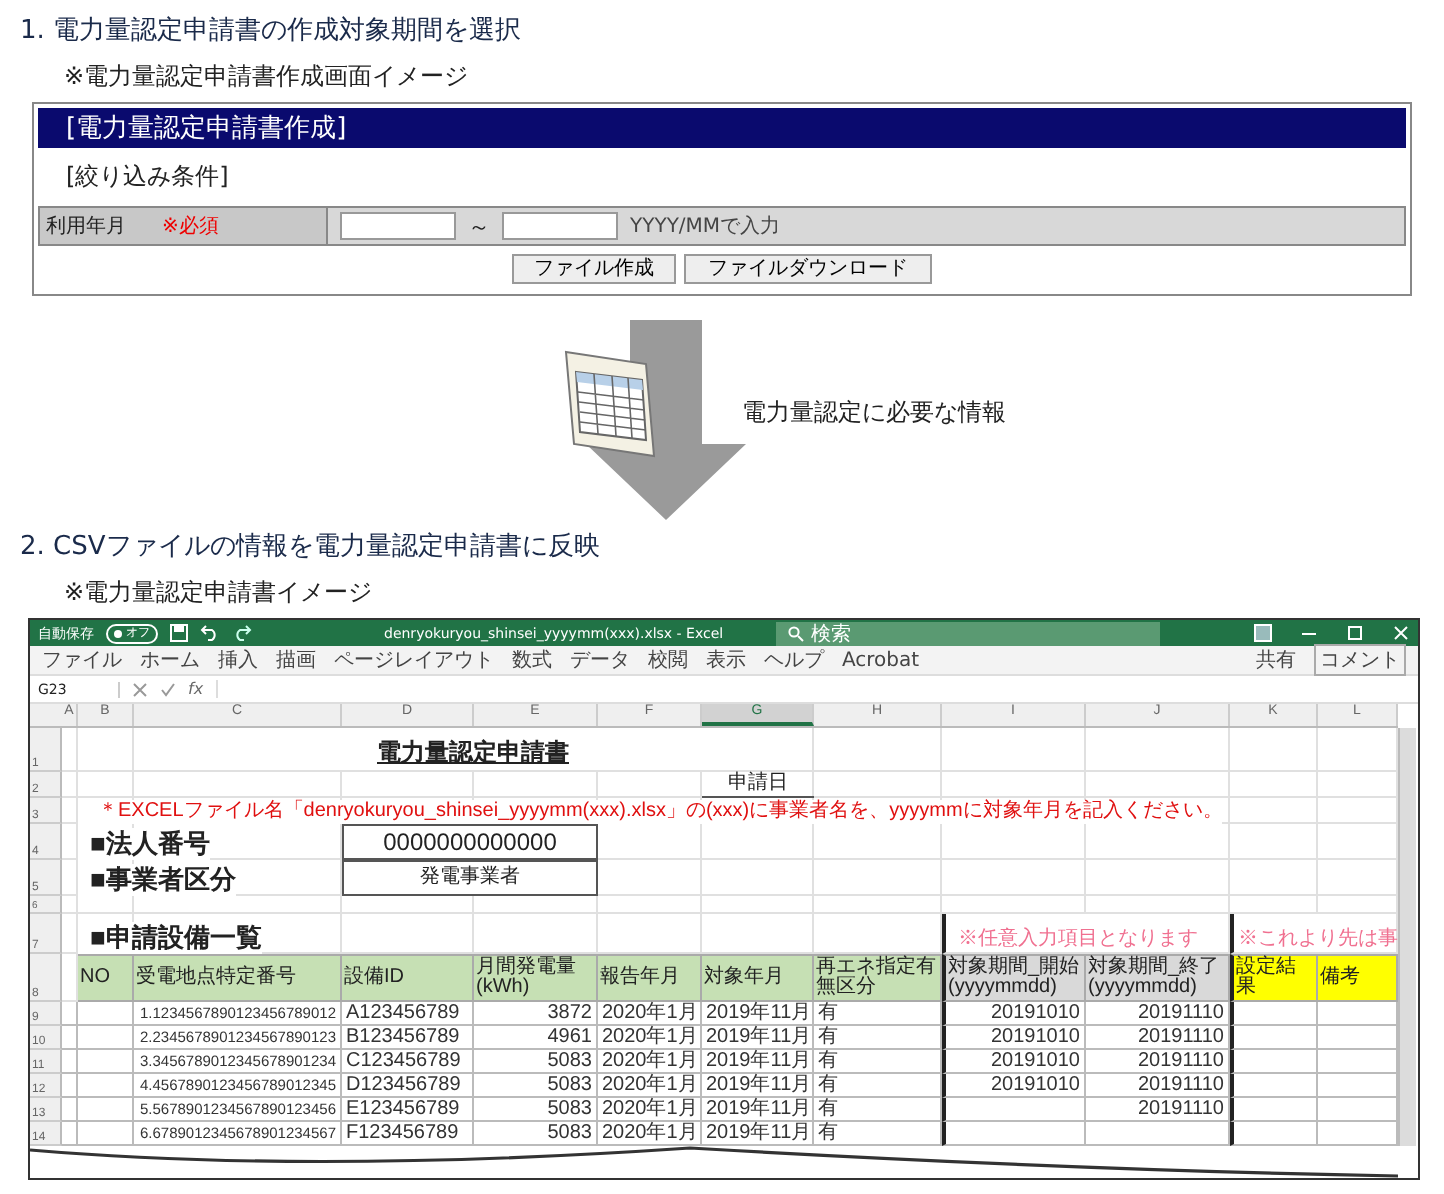 This screenshot has height=1194, width=1444. I want to click on insert-function-button: fx, so click(196, 689).